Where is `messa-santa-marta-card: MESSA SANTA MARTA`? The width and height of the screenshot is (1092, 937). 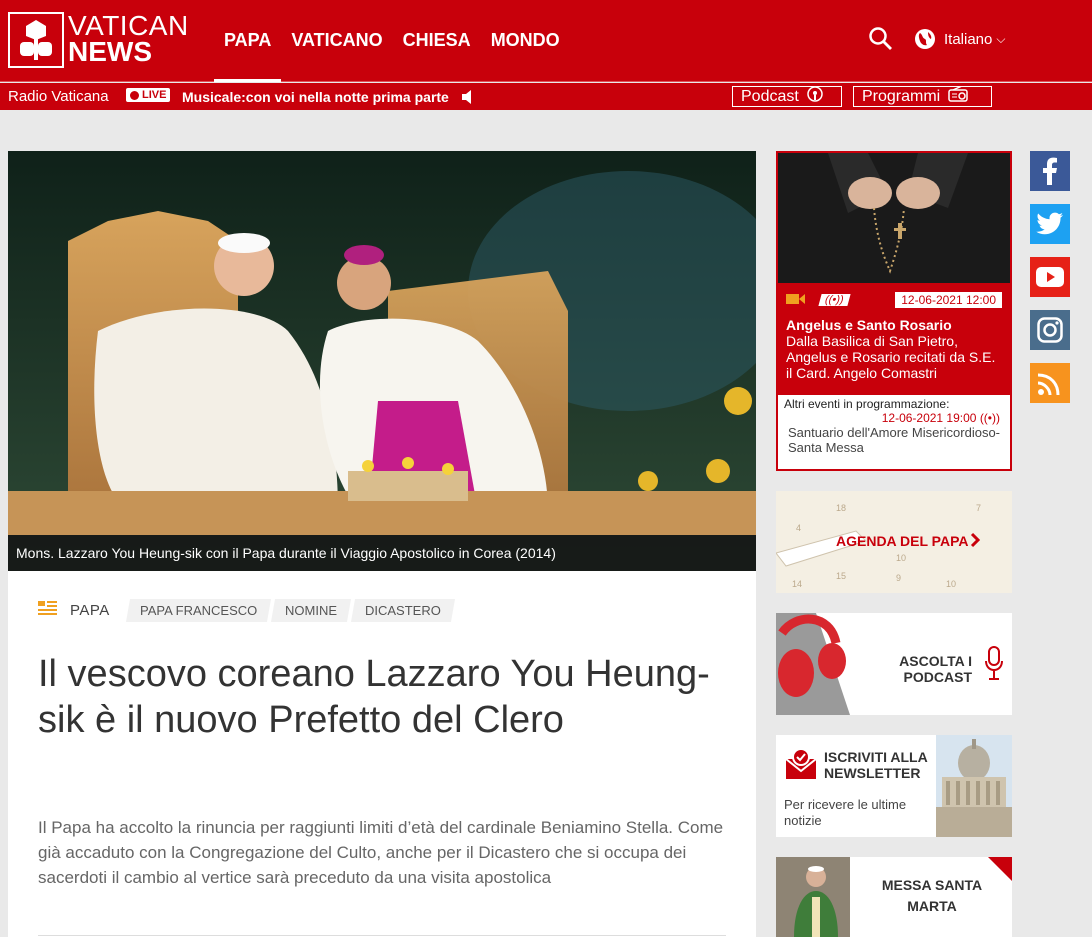
messa-santa-marta-card: MESSA SANTA MARTA is located at coordinates (894, 897).